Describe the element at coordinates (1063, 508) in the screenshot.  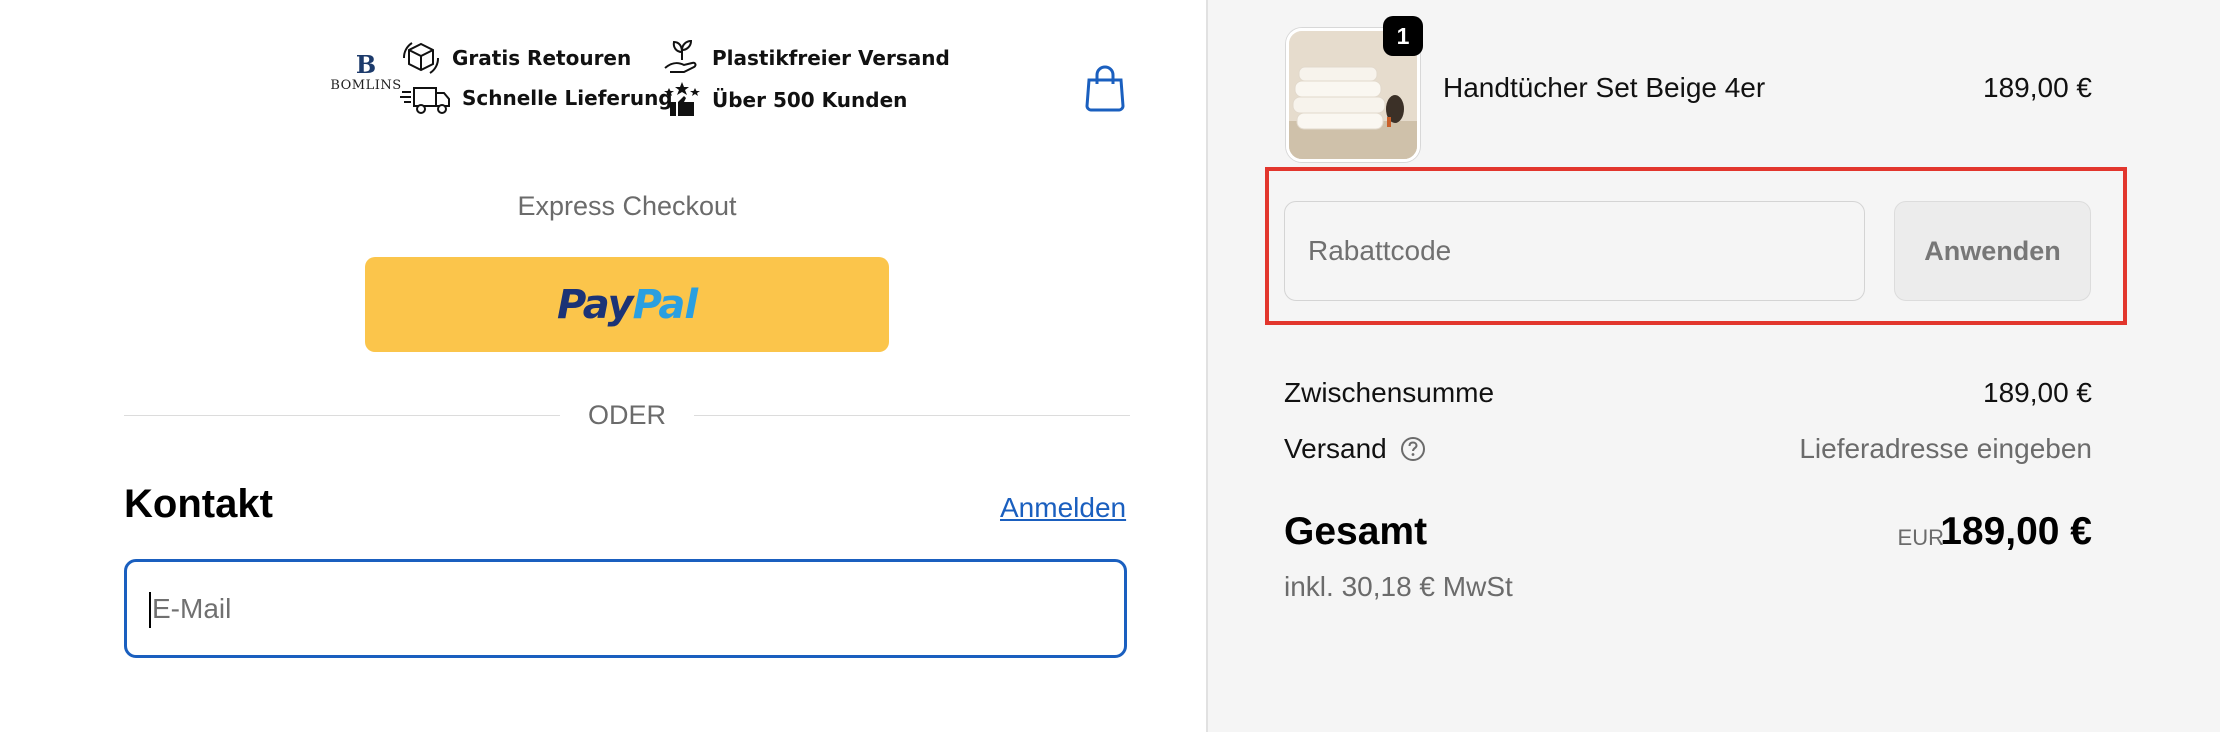
I see `login-link: Anmelden` at that location.